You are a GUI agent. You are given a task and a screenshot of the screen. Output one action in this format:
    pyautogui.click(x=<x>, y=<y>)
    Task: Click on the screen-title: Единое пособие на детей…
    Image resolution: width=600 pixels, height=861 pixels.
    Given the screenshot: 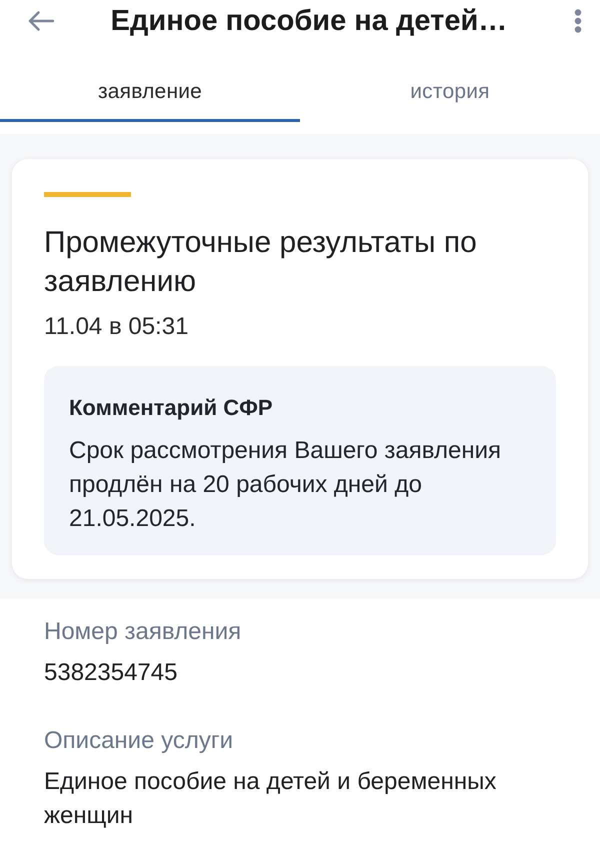 What is the action you would take?
    pyautogui.click(x=309, y=21)
    